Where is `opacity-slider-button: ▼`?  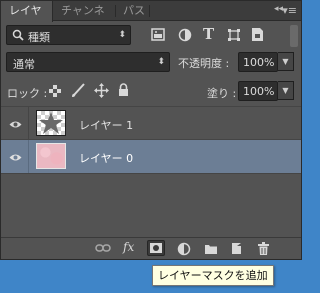
opacity-slider-button: ▼ is located at coordinates (286, 61).